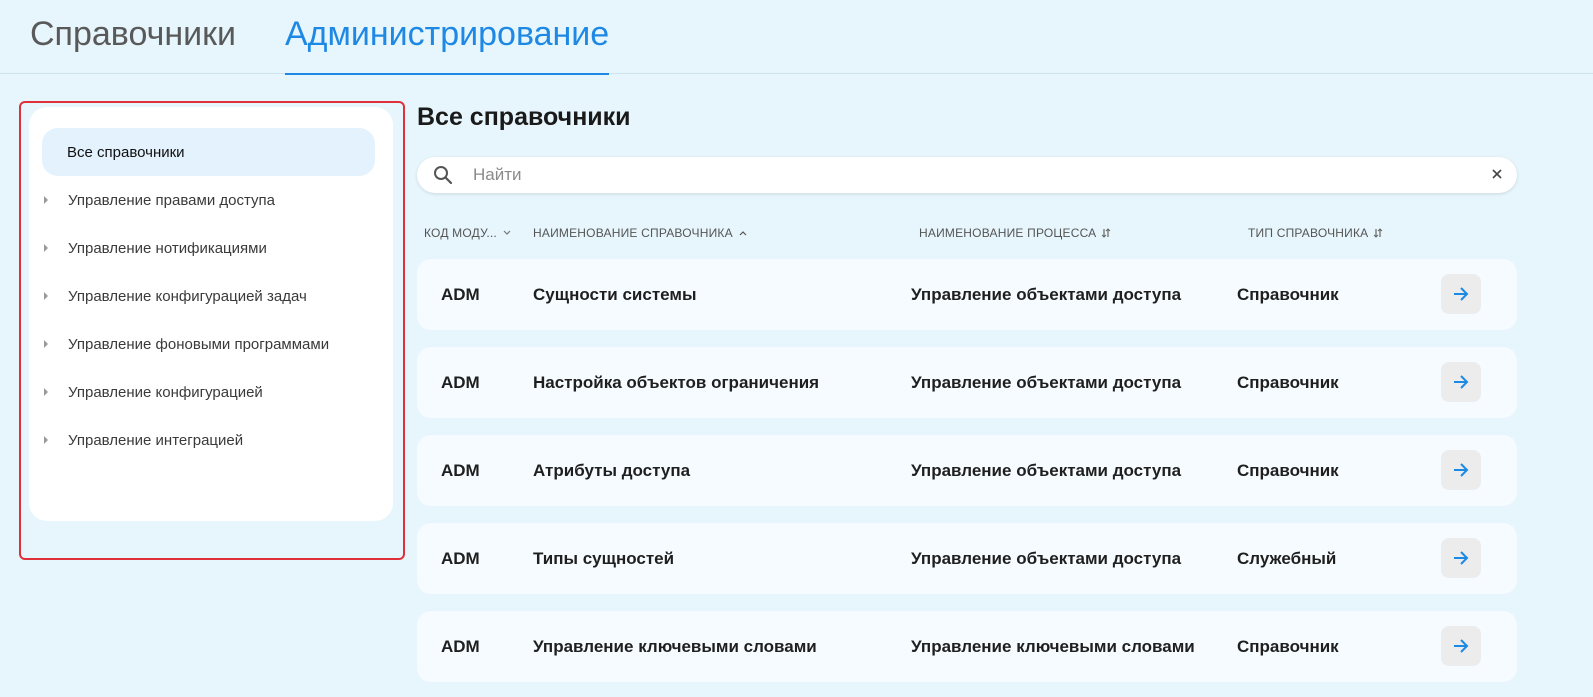  Describe the element at coordinates (743, 233) in the screenshot. I see `chevron-up-icon` at that location.